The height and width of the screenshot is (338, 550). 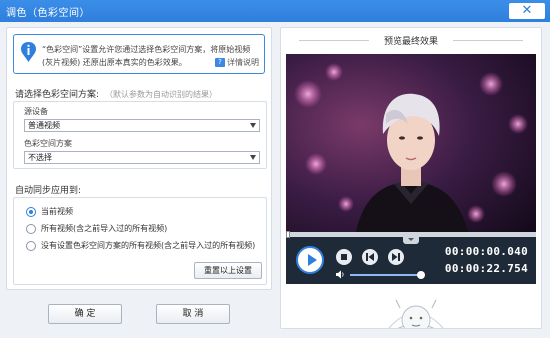 What do you see at coordinates (44, 125) in the screenshot?
I see `source-device-value: 普通视频` at bounding box center [44, 125].